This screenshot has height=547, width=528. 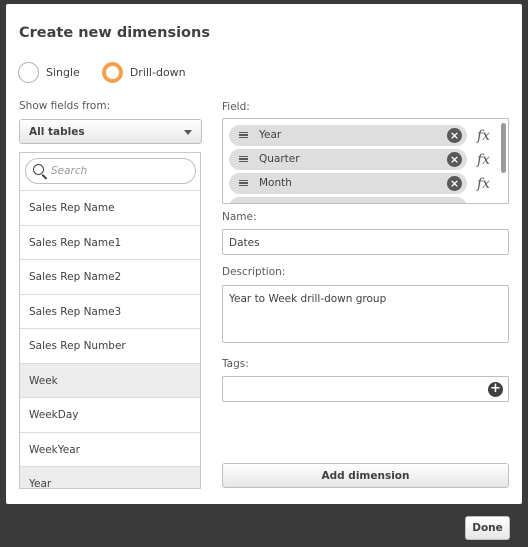 What do you see at coordinates (110, 207) in the screenshot?
I see `list-item-sales-rep-name: Sales Rep Name` at bounding box center [110, 207].